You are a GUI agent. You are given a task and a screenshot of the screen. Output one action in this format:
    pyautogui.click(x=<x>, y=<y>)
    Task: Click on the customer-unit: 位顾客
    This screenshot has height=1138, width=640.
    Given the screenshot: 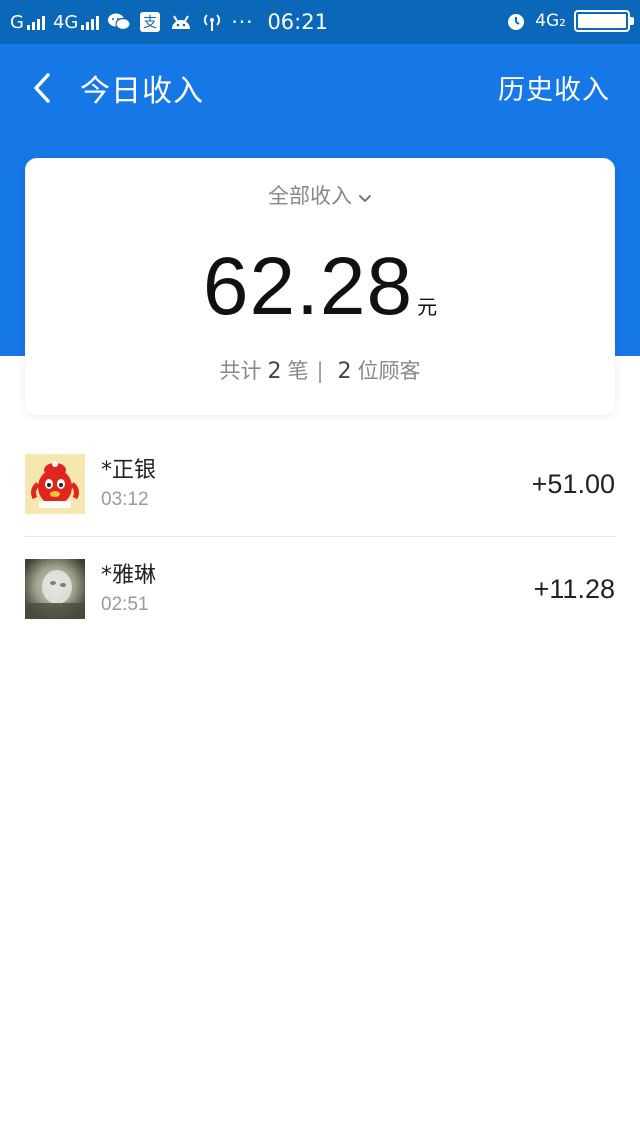 What is the action you would take?
    pyautogui.click(x=389, y=371)
    